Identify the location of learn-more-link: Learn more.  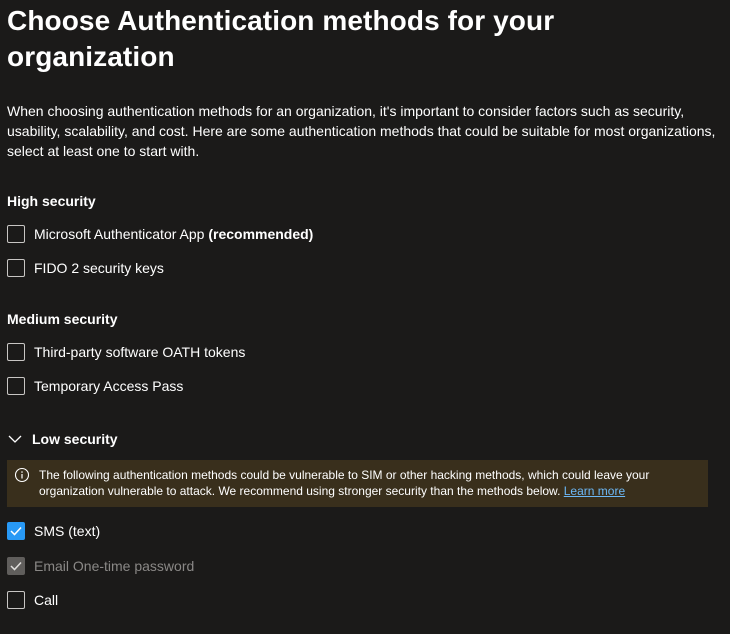
(594, 491).